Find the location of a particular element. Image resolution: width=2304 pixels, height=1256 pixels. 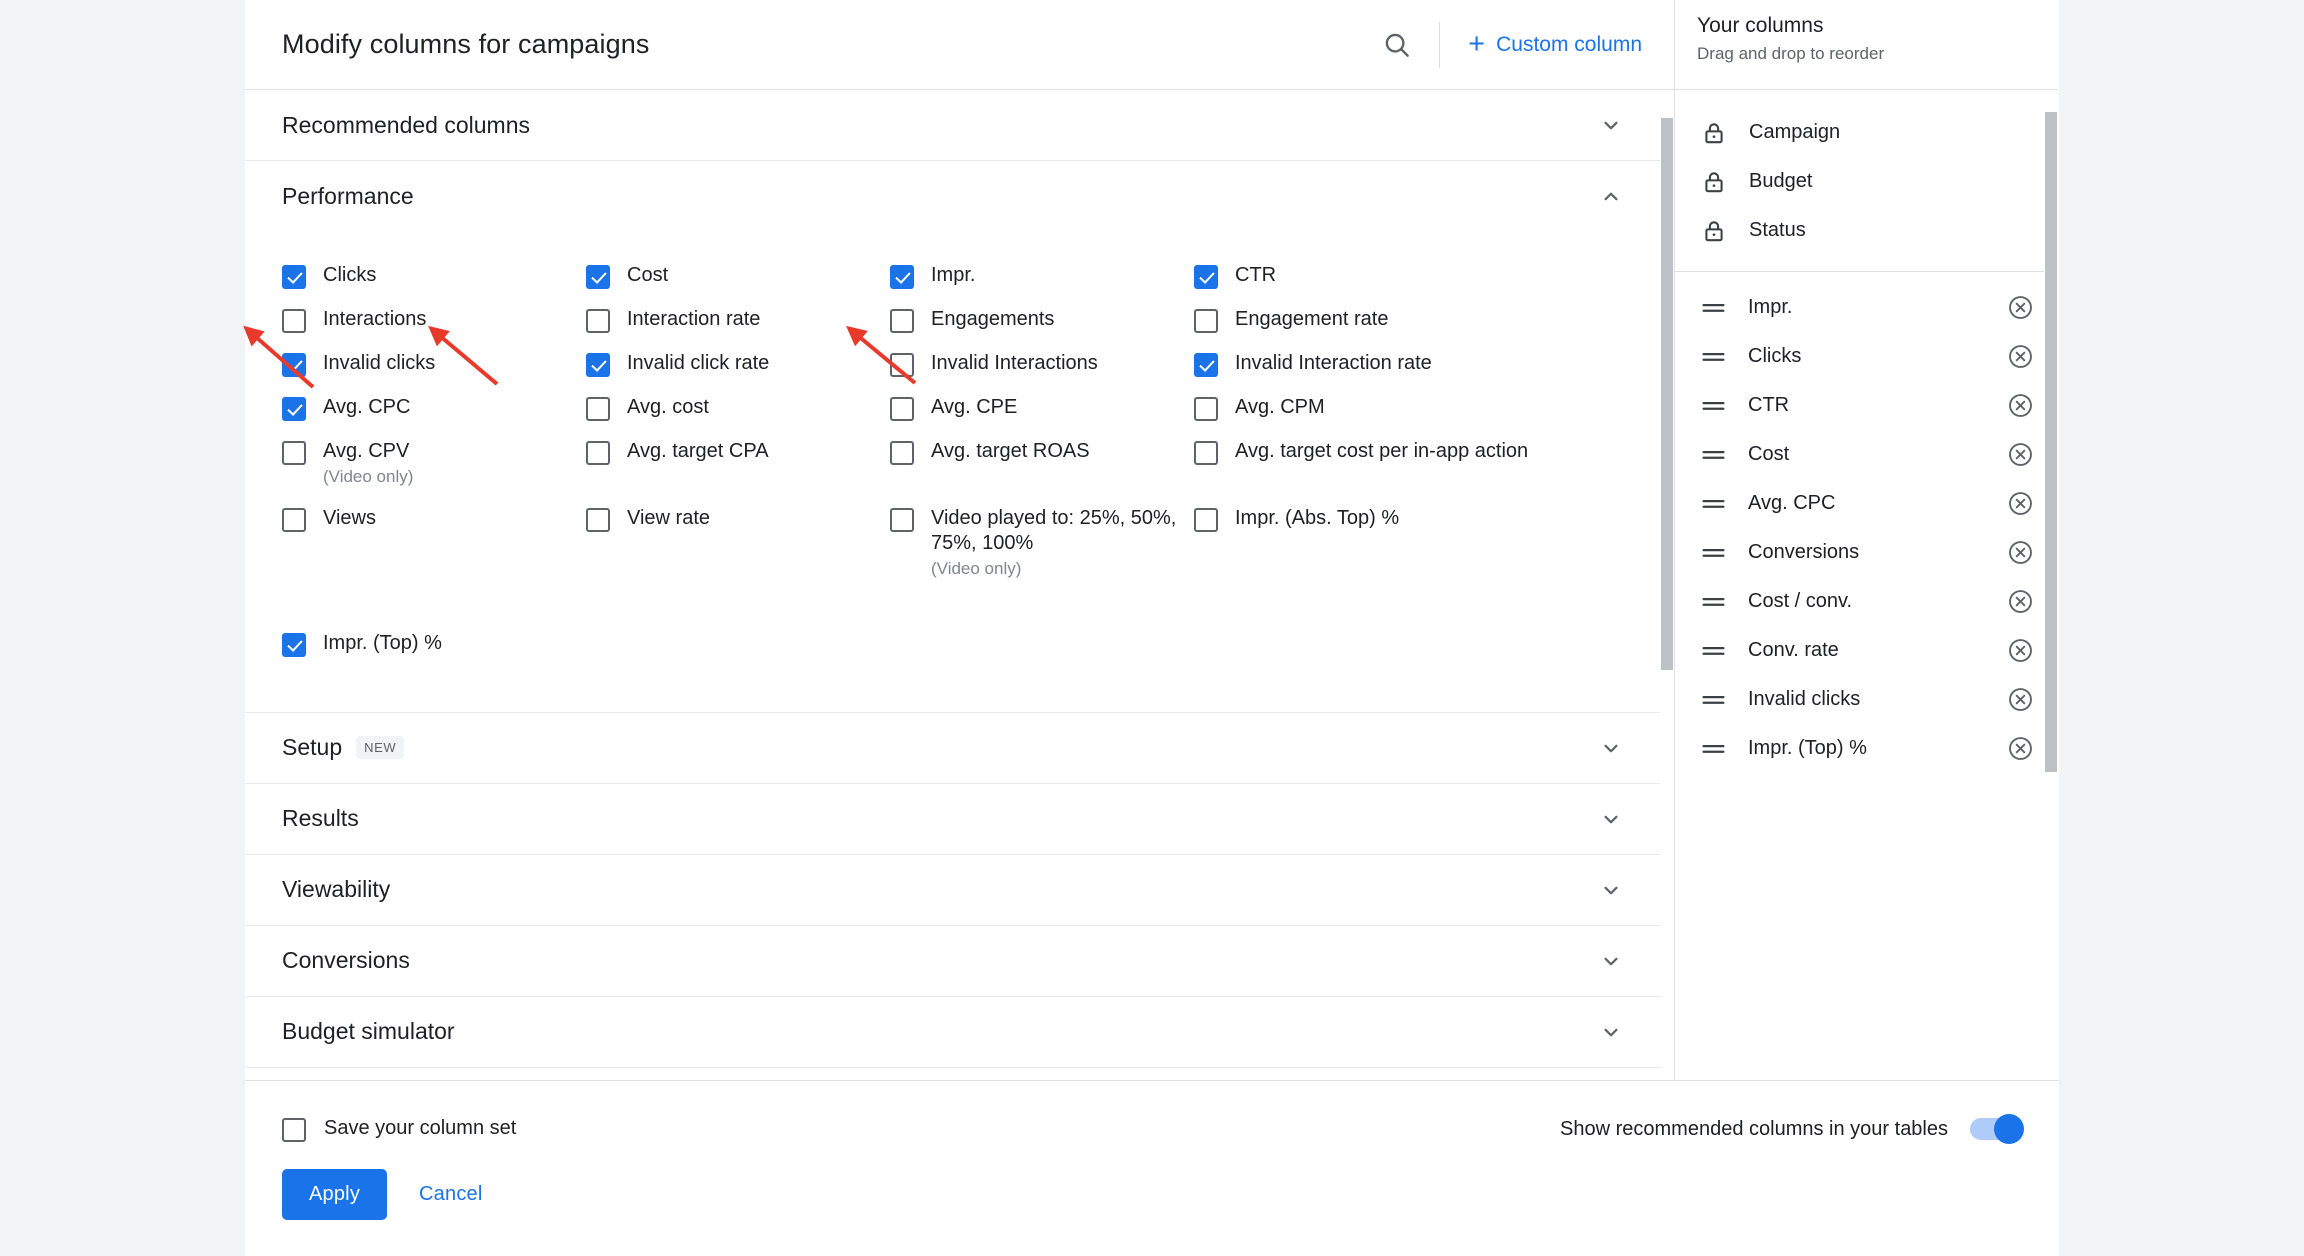

locked-column-label: Campaign is located at coordinates (1795, 132).